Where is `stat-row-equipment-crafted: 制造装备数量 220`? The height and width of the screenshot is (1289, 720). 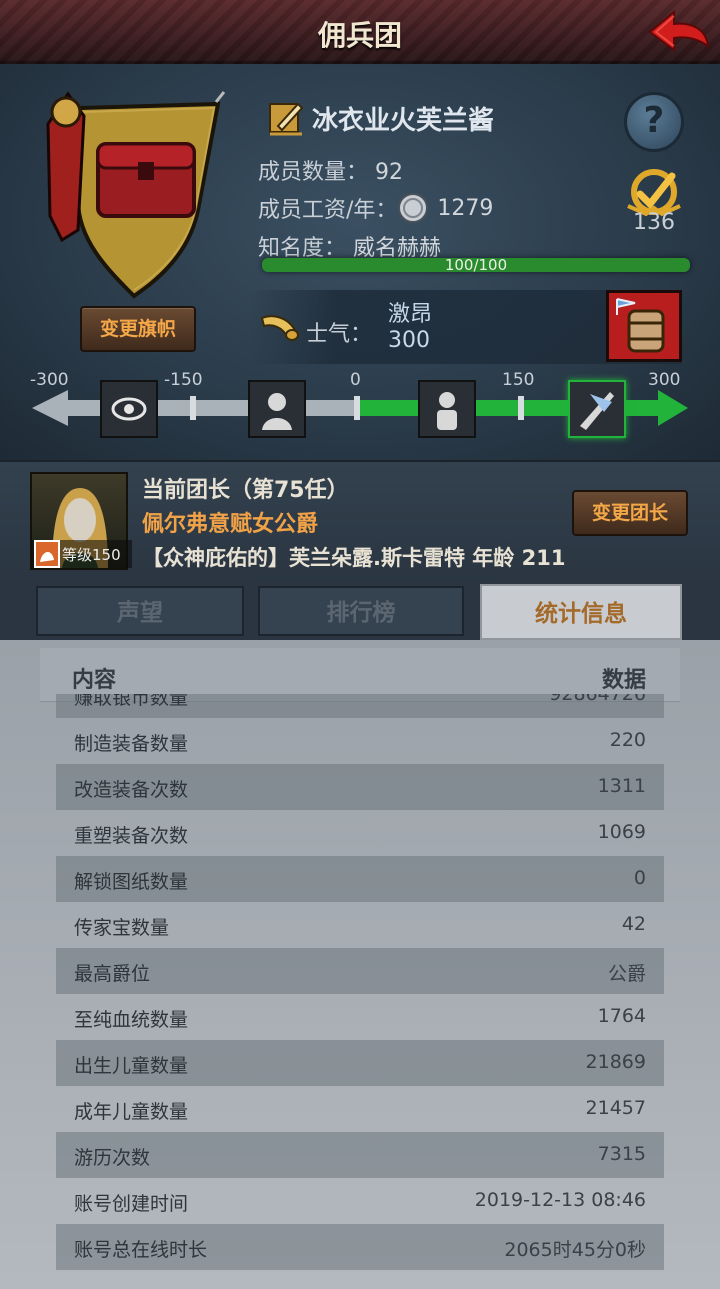 stat-row-equipment-crafted: 制造装备数量 220 is located at coordinates (360, 741).